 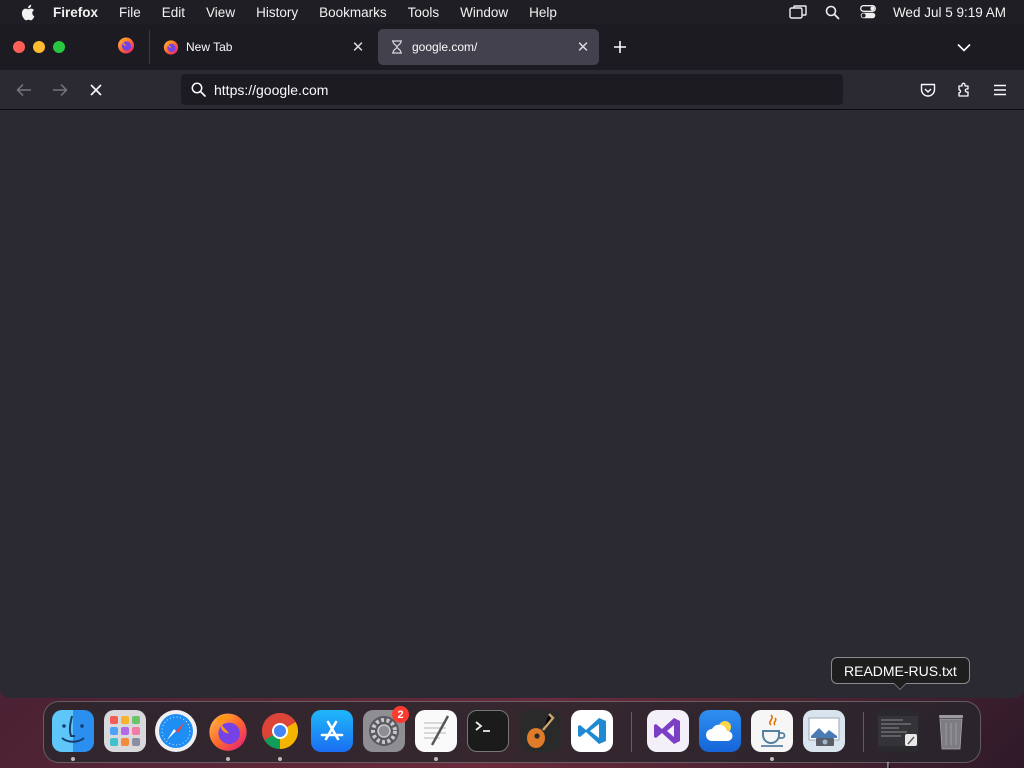 What do you see at coordinates (620, 47) in the screenshot?
I see `new-tab-plus-icon` at bounding box center [620, 47].